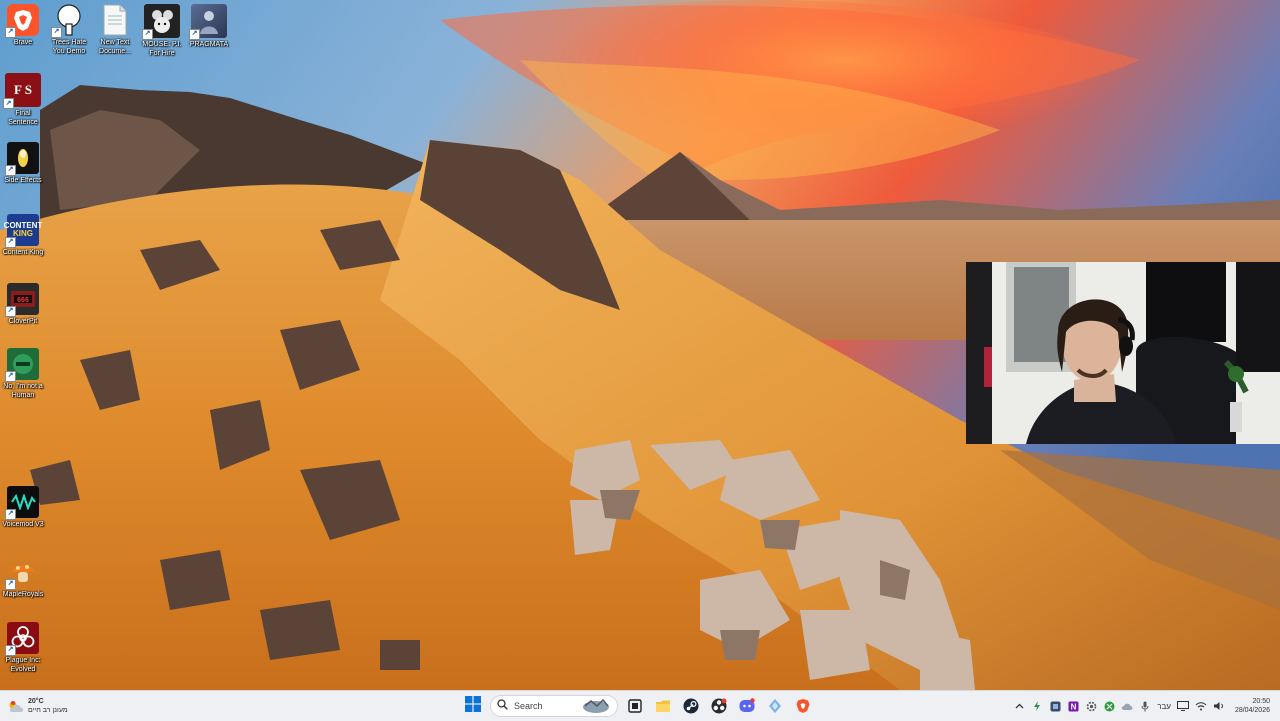 The image size is (1280, 721). I want to click on weather-widget: 20°C מעונן רב חיים, so click(38, 706).